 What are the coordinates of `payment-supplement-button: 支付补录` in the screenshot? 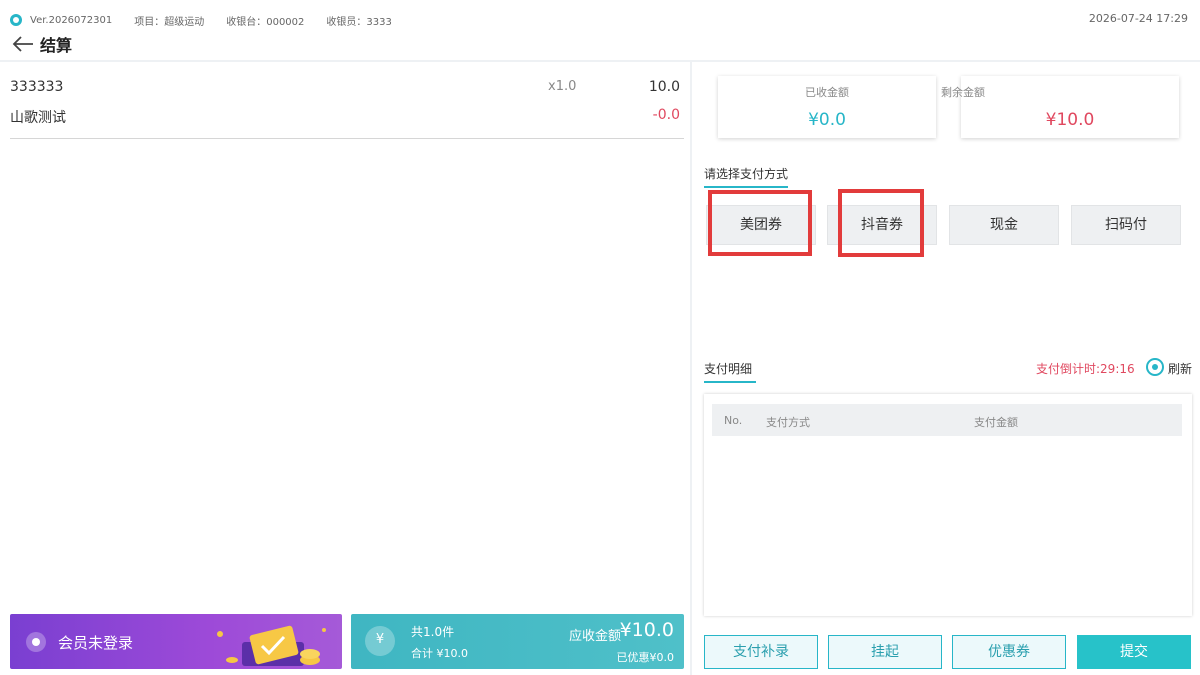 It's located at (761, 652).